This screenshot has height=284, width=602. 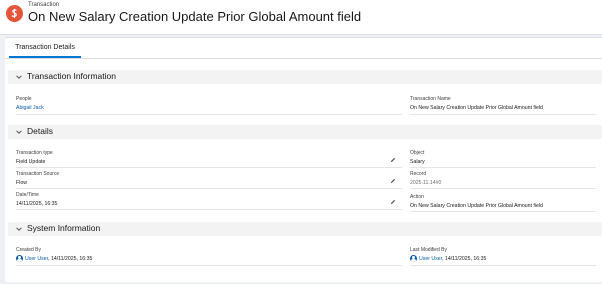 What do you see at coordinates (417, 197) in the screenshot?
I see `action-label: Action` at bounding box center [417, 197].